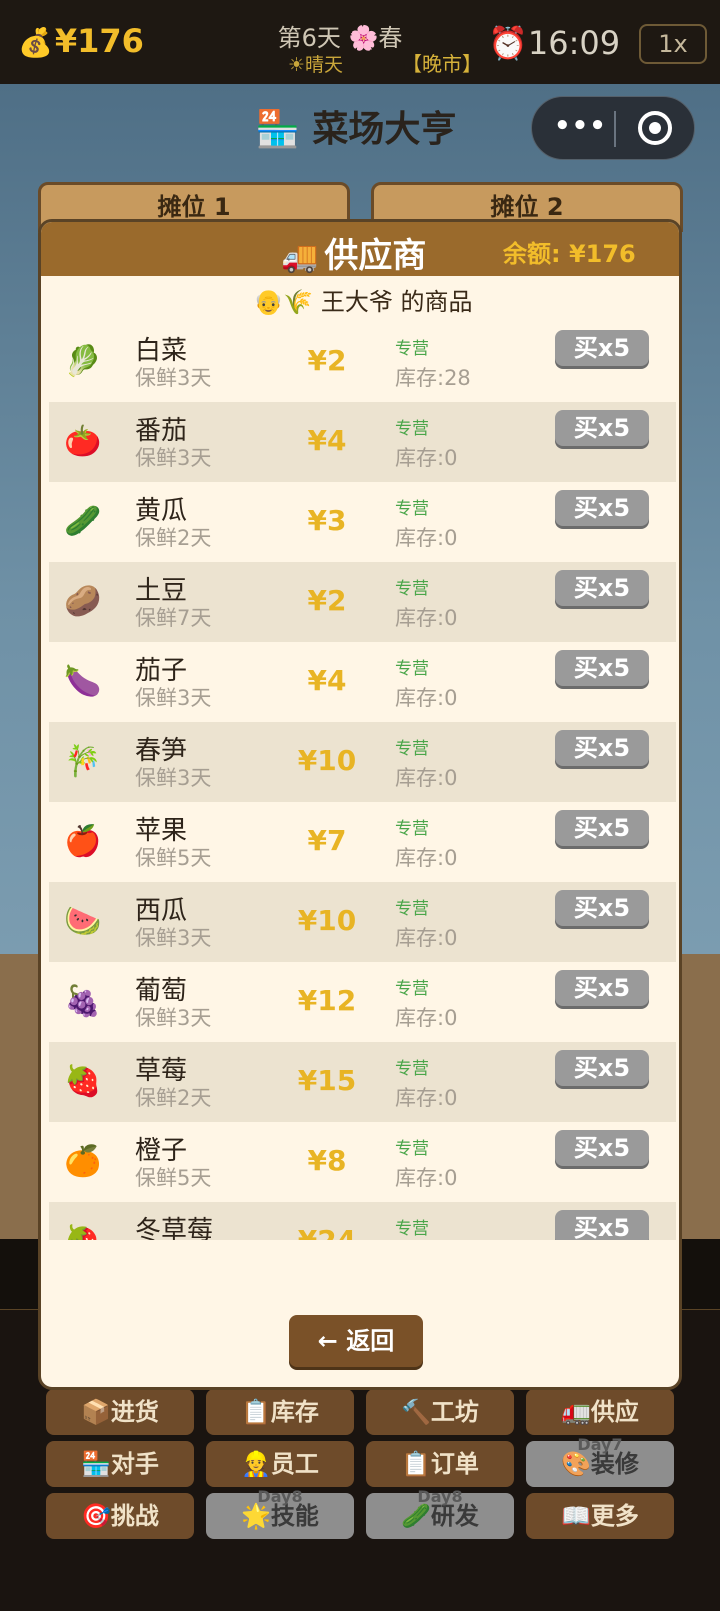 The width and height of the screenshot is (720, 1611). I want to click on menu-button: Day8 🌟技能, so click(280, 1513).